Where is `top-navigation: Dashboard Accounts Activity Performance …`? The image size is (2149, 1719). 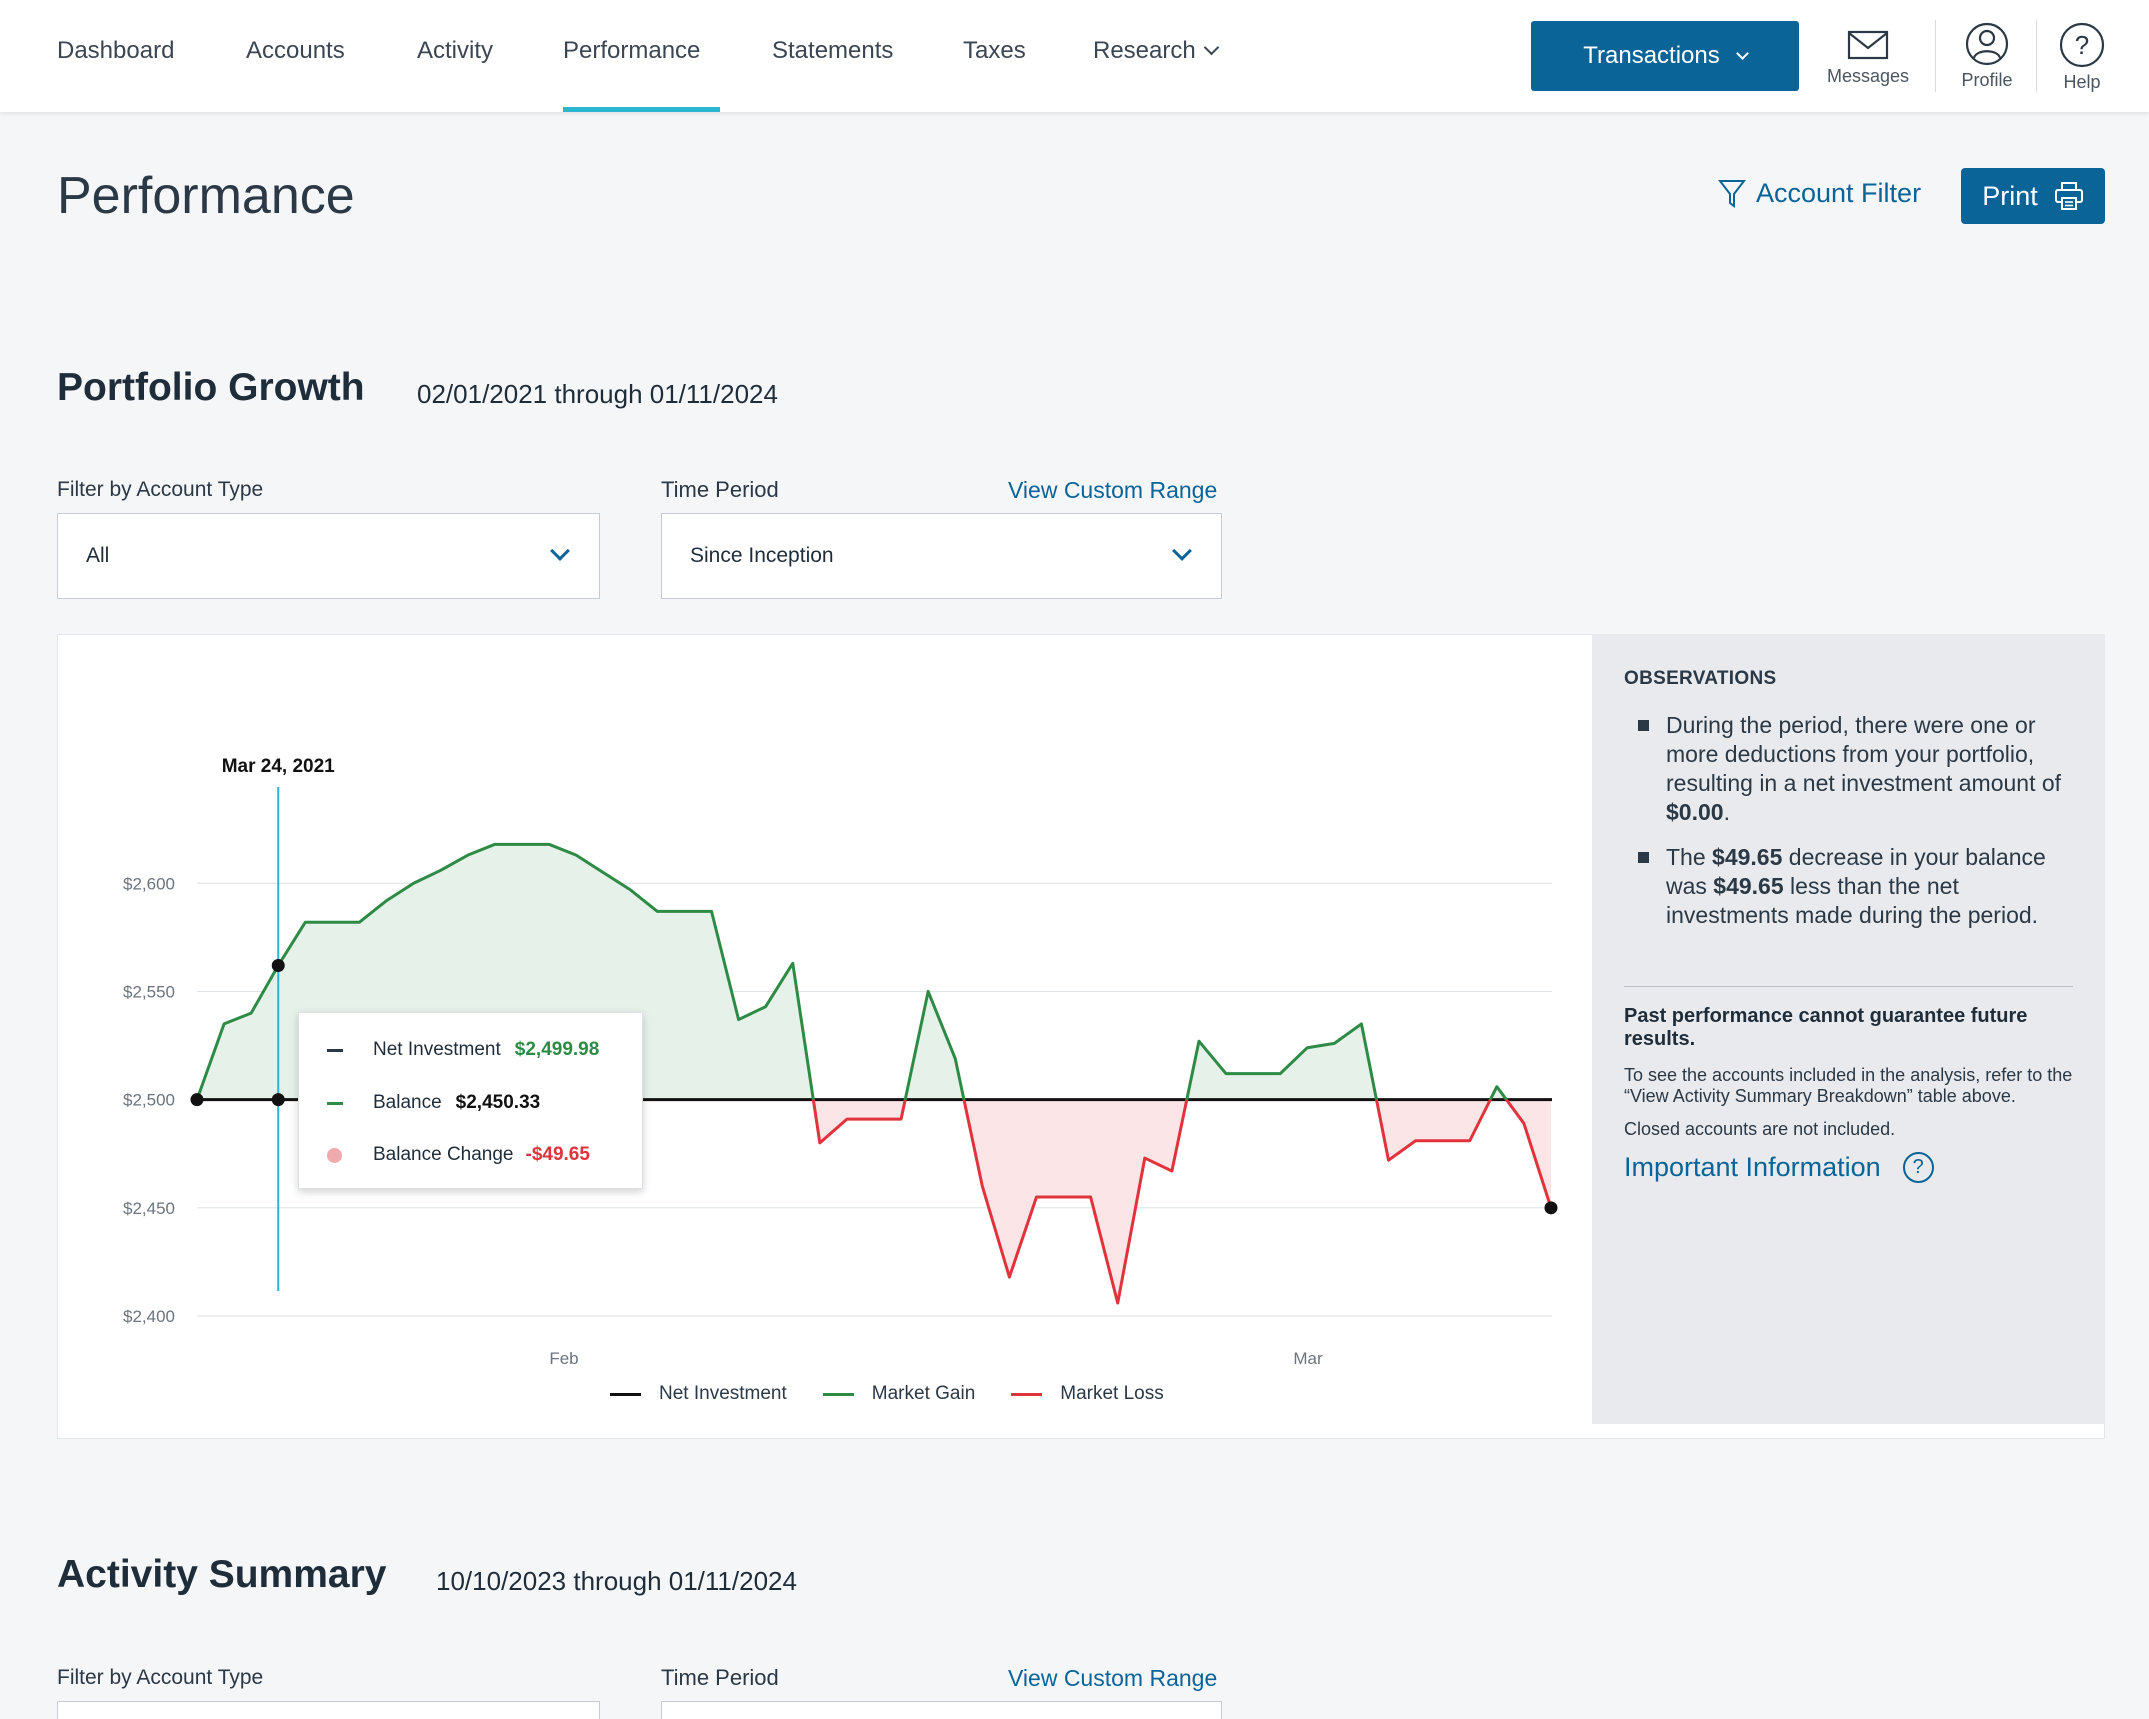 top-navigation: Dashboard Accounts Activity Performance … is located at coordinates (1074, 56).